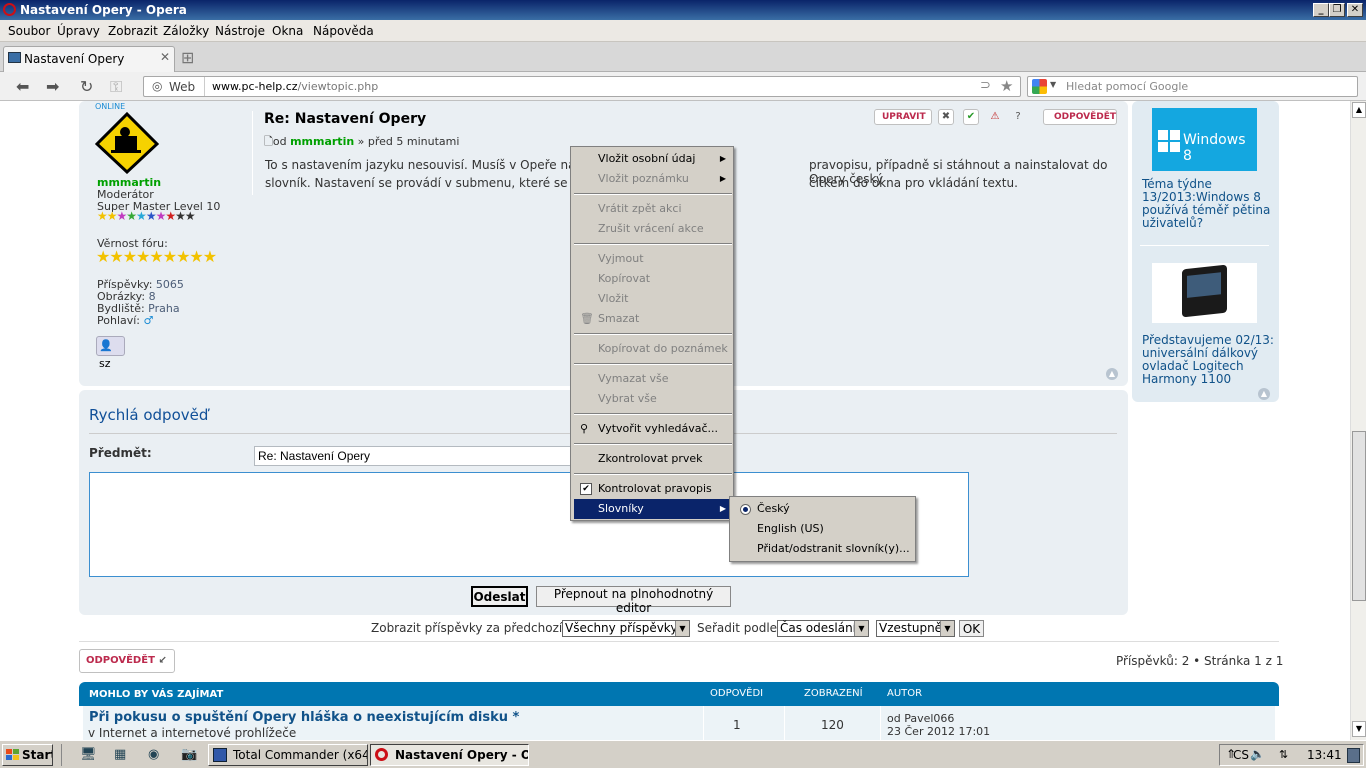 This screenshot has width=1366, height=768. I want to click on start-button: Start, so click(27, 755).